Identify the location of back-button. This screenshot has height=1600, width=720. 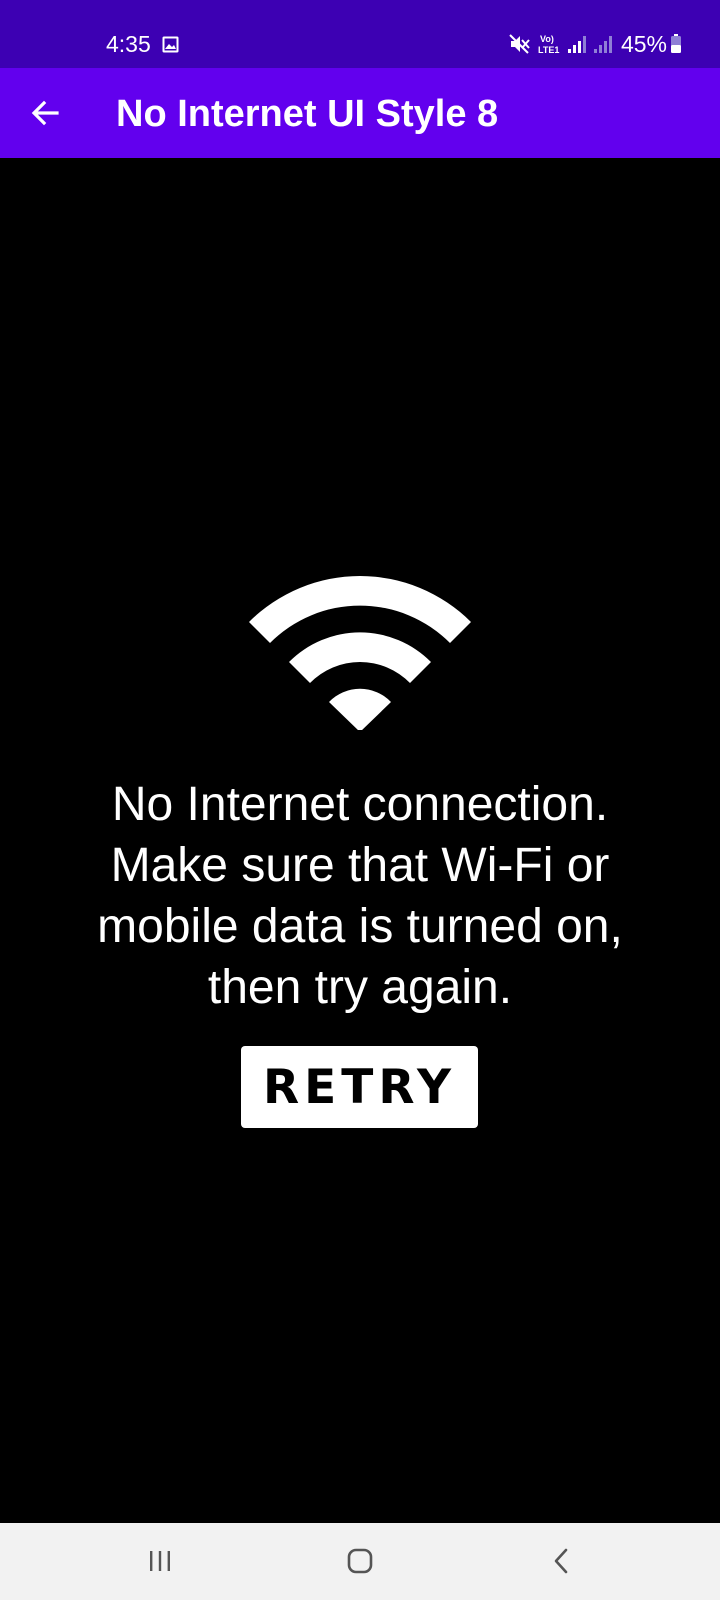
(45, 113).